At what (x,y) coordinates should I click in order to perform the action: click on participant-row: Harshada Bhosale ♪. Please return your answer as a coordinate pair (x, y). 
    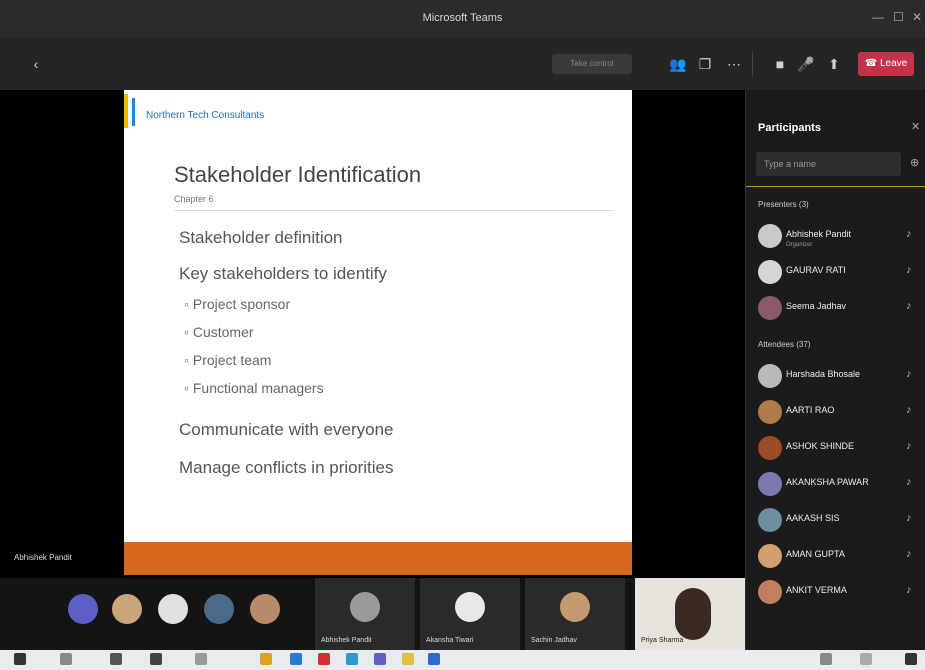
    Looking at the image, I should click on (835, 376).